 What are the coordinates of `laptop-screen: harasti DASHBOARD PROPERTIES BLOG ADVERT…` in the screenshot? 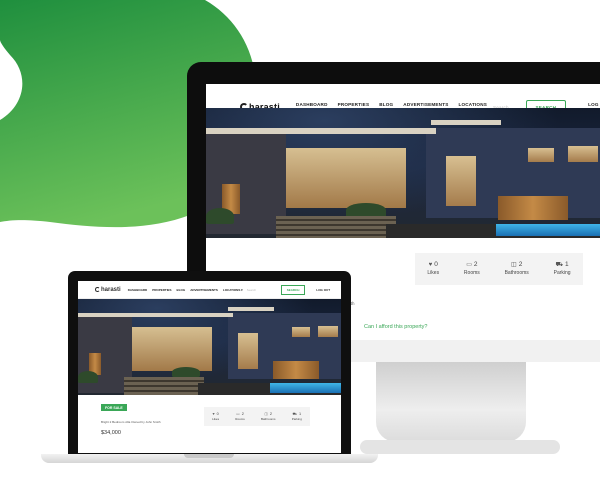 It's located at (209, 367).